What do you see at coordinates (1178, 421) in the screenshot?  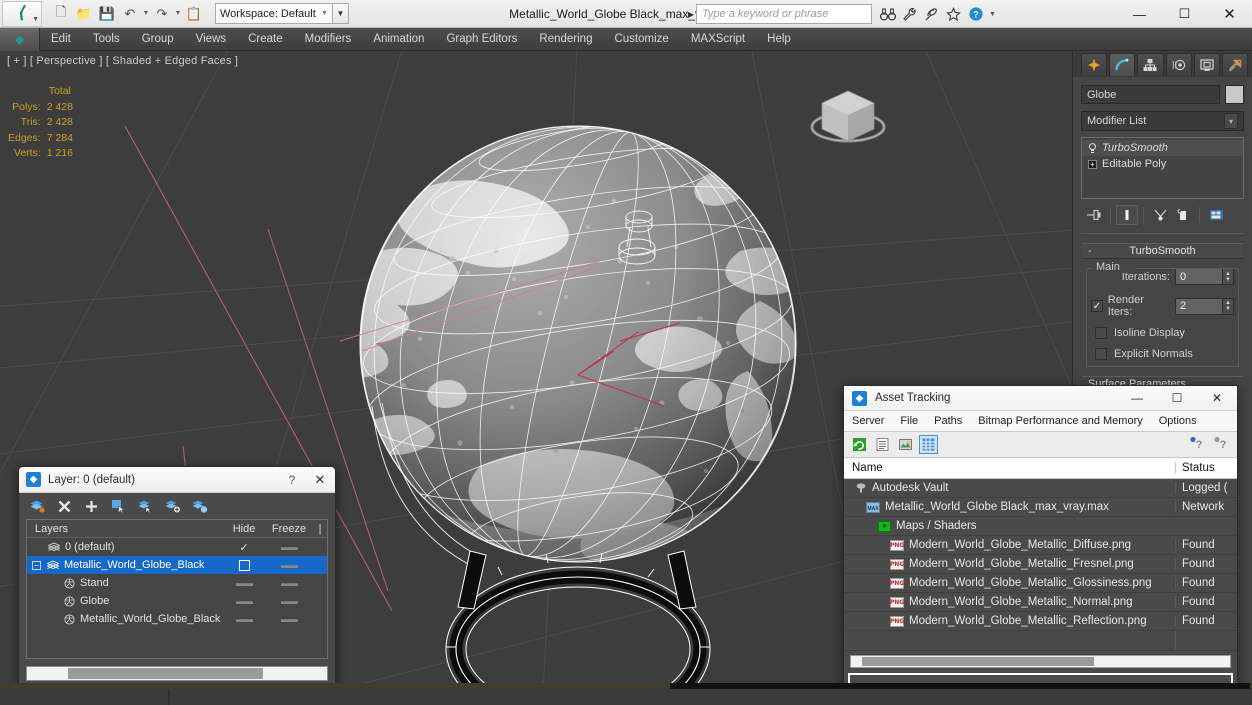 I see `menu-item-options: Options` at bounding box center [1178, 421].